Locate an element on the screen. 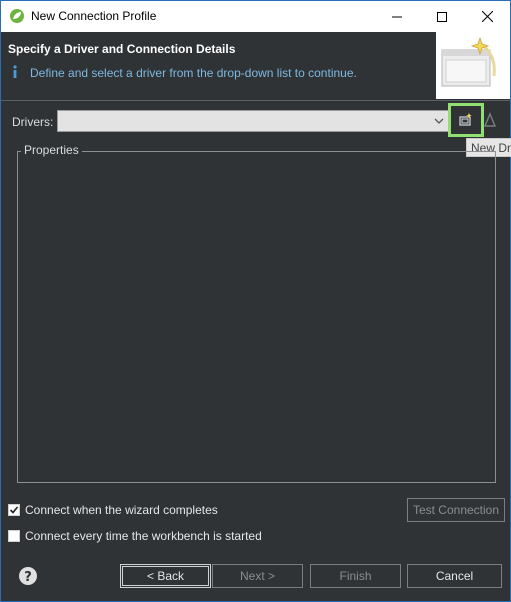 The image size is (511, 602). maximize-button is located at coordinates (441, 16).